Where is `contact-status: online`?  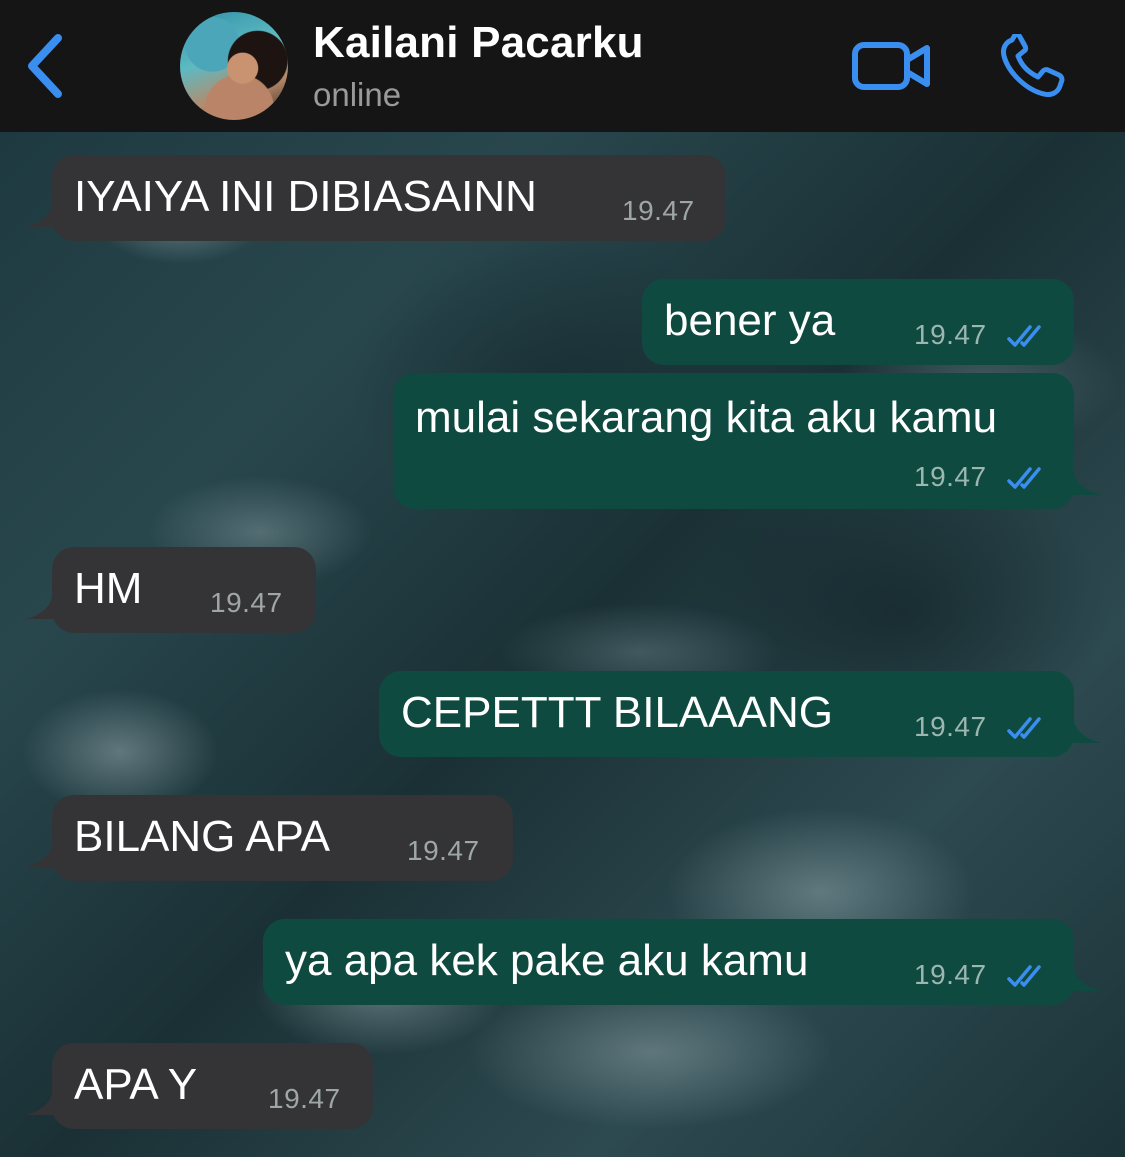
contact-status: online is located at coordinates (357, 94).